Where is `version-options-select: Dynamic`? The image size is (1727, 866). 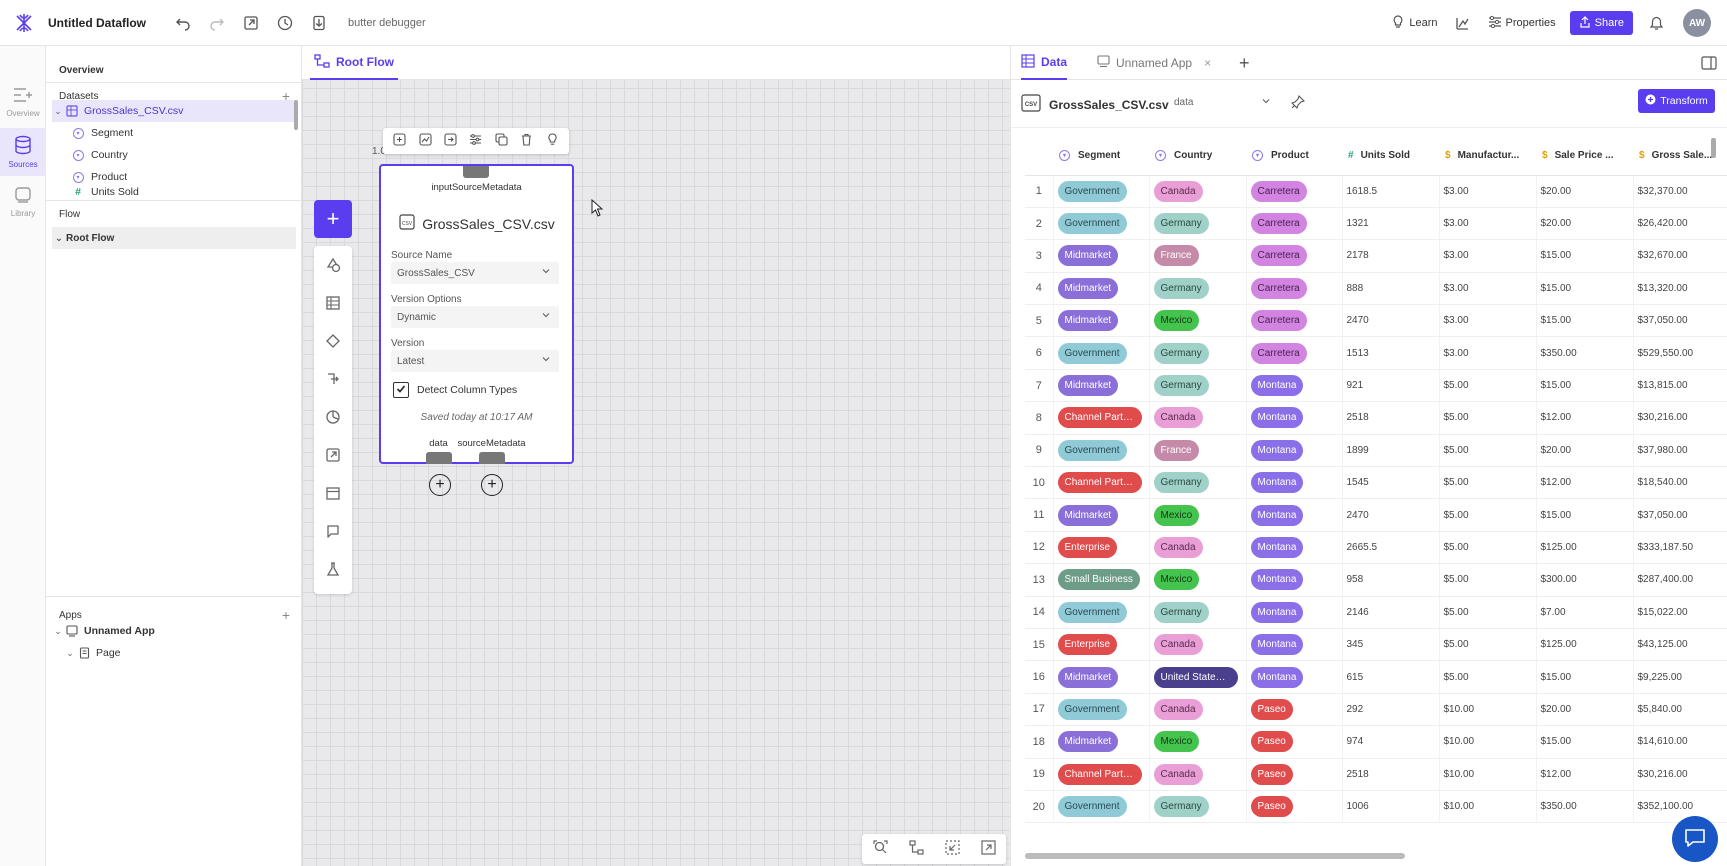
version-options-select: Dynamic is located at coordinates (475, 317).